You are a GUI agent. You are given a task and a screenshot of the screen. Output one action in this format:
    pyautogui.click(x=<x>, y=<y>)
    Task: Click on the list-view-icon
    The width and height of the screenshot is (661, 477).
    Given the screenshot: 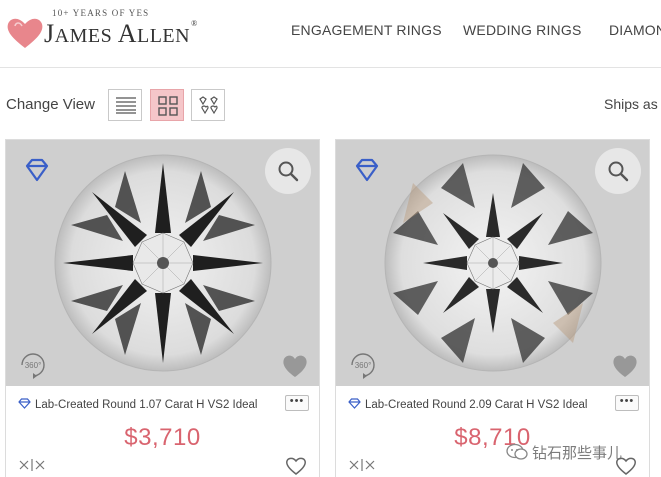 What is the action you would take?
    pyautogui.click(x=126, y=105)
    